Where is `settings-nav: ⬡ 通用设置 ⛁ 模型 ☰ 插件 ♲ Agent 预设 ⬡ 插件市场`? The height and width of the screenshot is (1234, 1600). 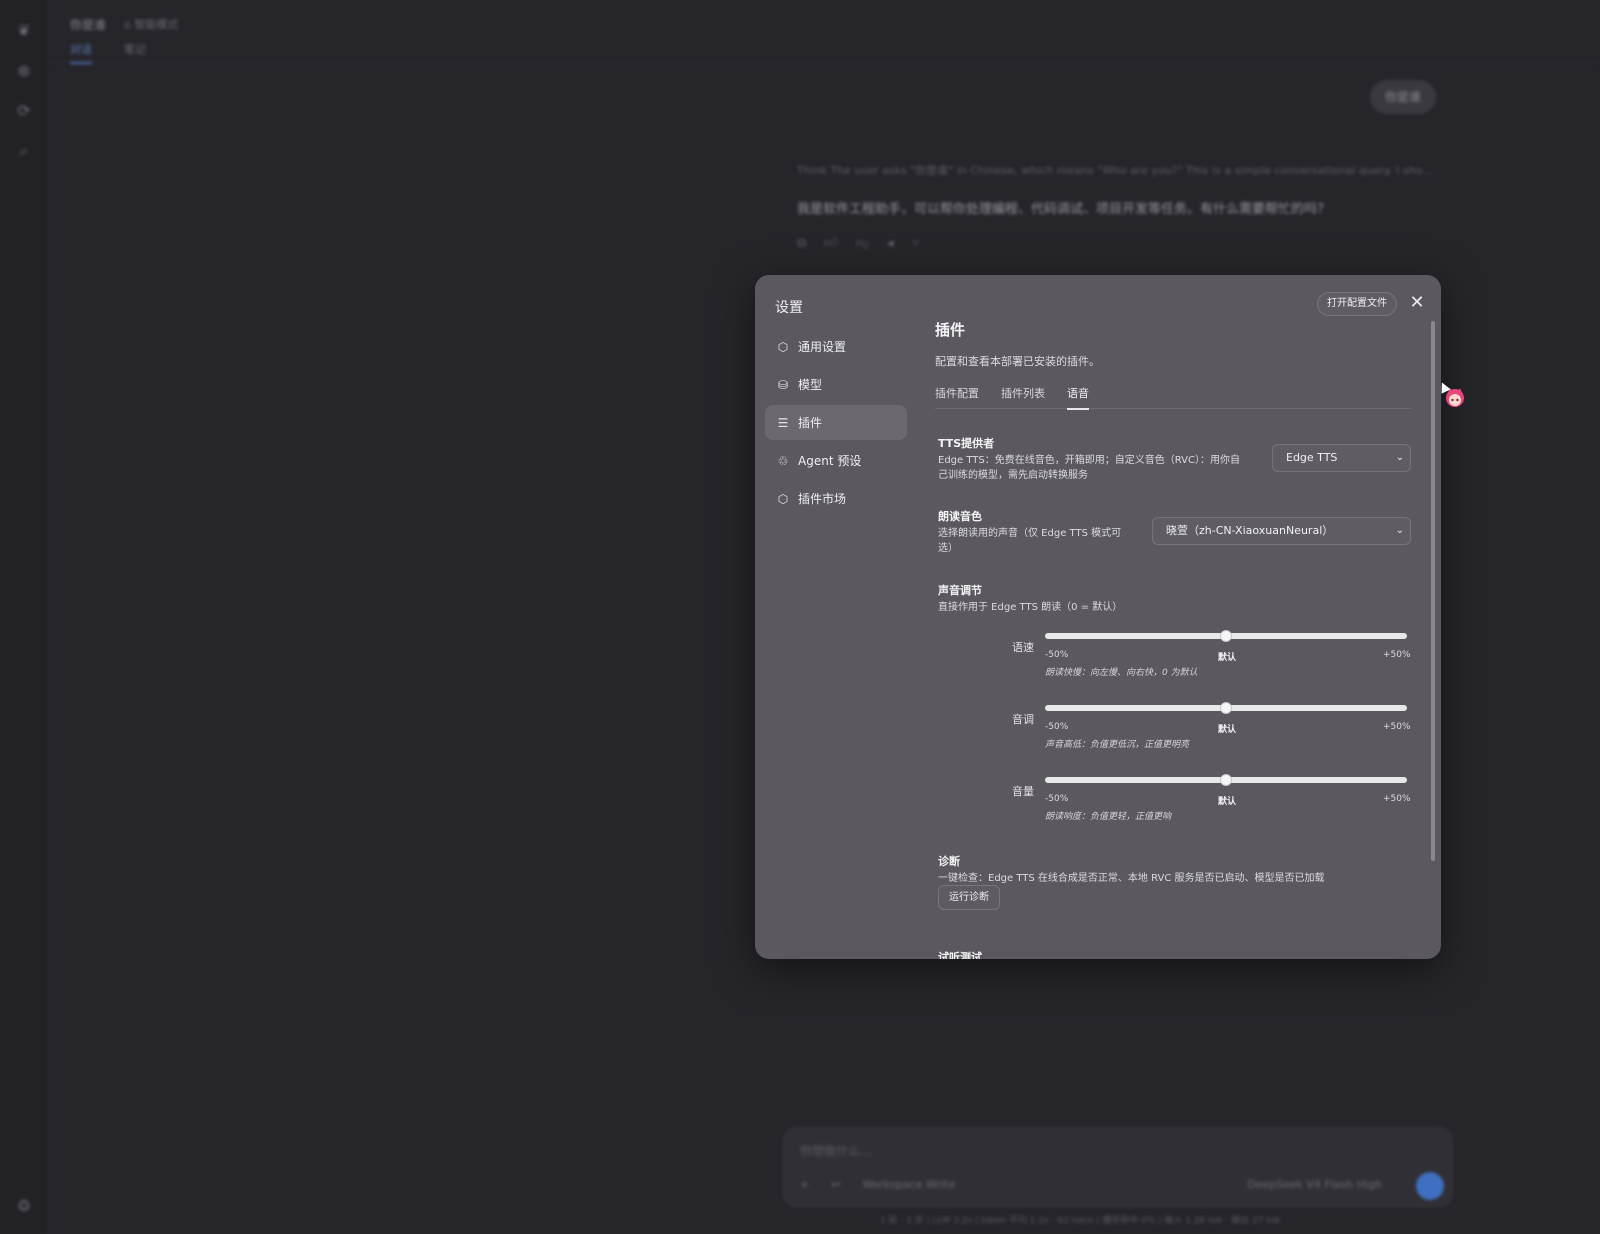
settings-nav: ⬡ 通用设置 ⛁ 模型 ☰ 插件 ♲ Agent 预设 ⬡ 插件市场 is located at coordinates (836, 424).